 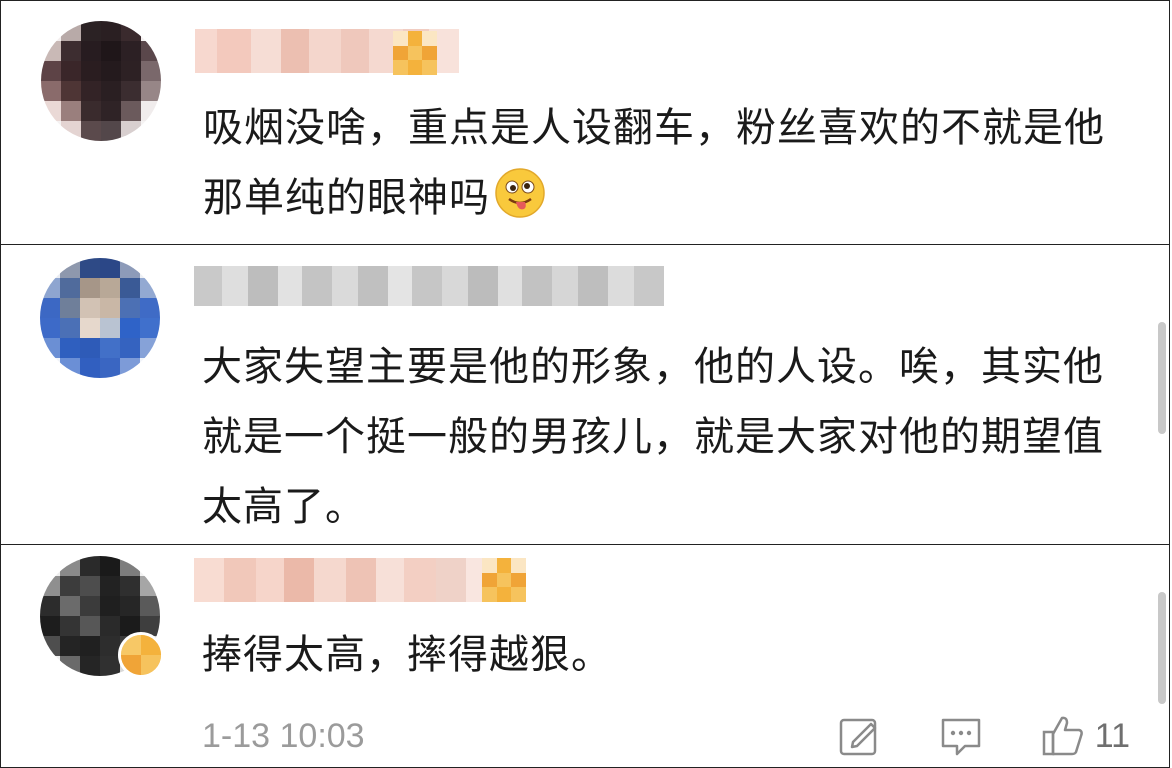 What do you see at coordinates (1063, 736) in the screenshot?
I see `like-icon` at bounding box center [1063, 736].